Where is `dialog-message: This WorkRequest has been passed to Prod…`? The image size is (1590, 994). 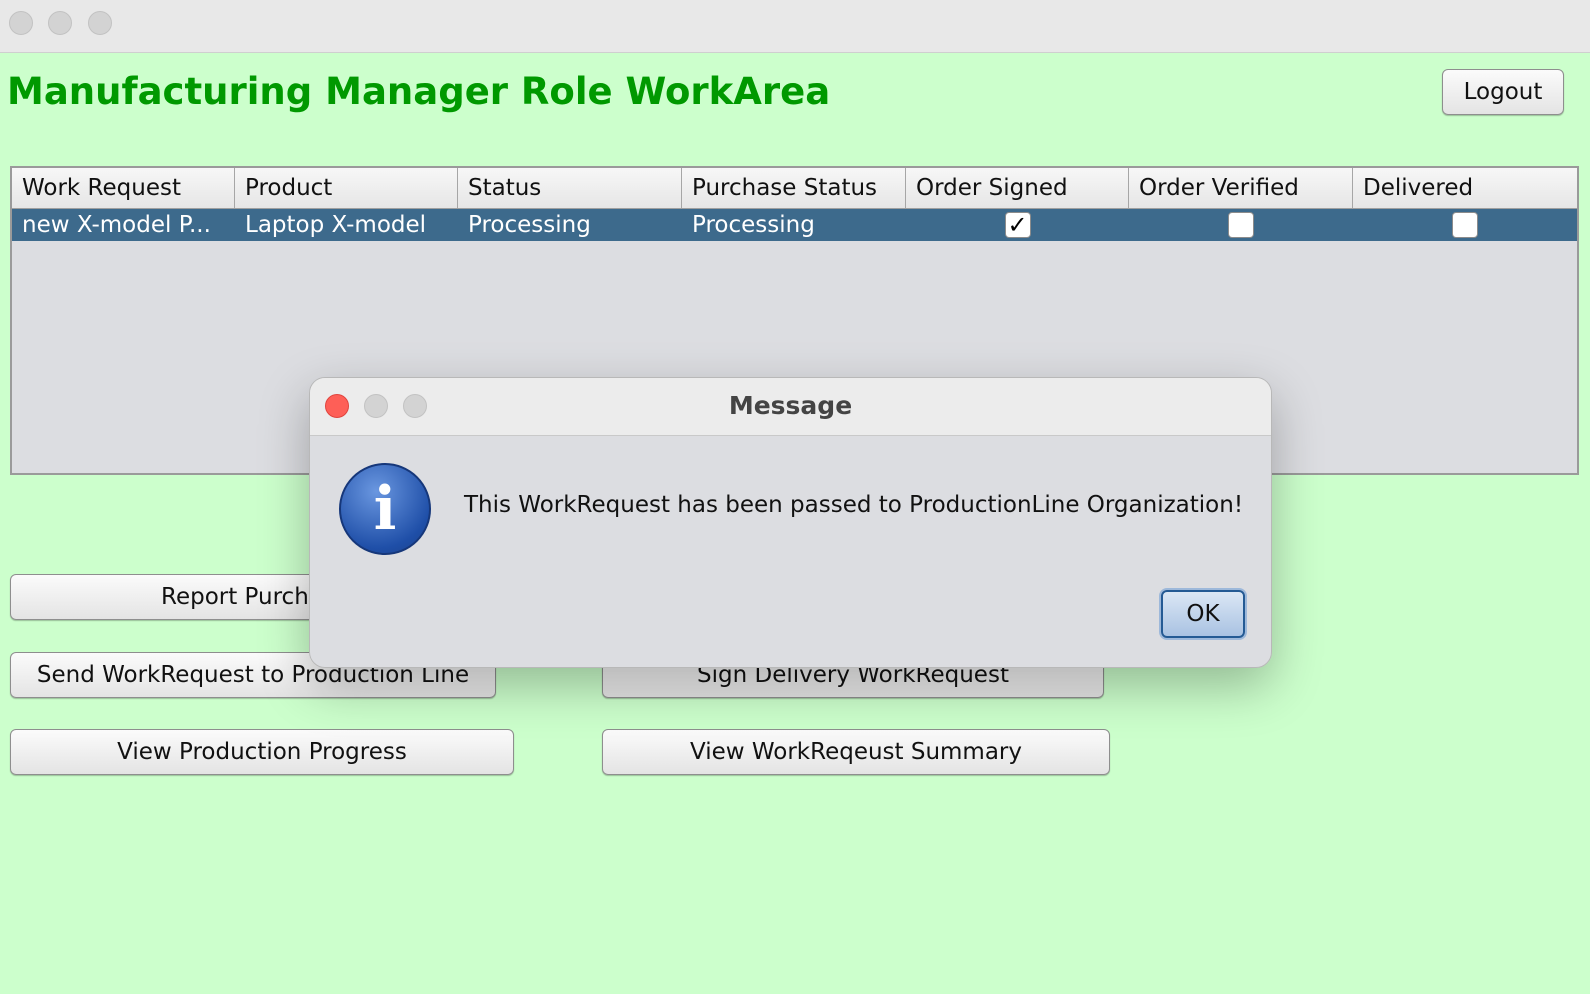
dialog-message: This WorkRequest has been passed to Prod… is located at coordinates (854, 505).